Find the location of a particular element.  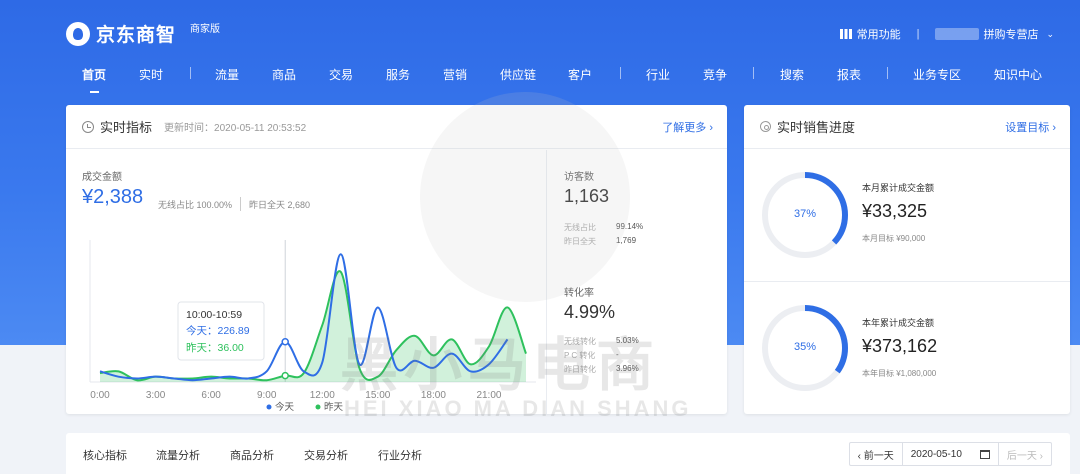

nav-supply-chain: 供应链 is located at coordinates (518, 74).